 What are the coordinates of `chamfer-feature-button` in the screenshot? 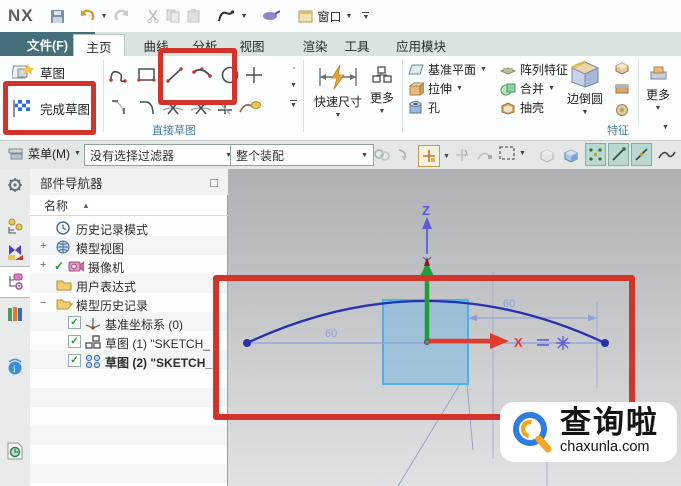 It's located at (622, 67).